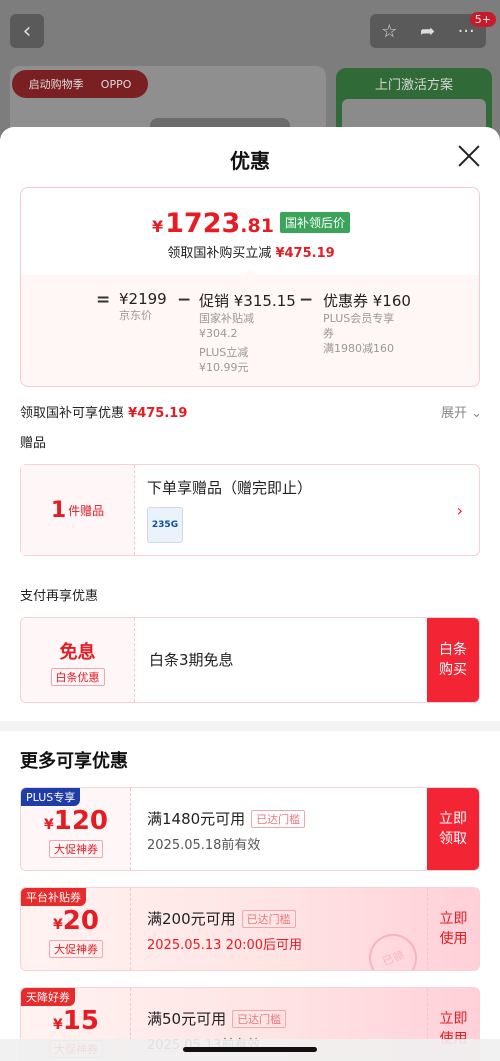 This screenshot has height=1061, width=500. I want to click on section-divider, so click(250, 726).